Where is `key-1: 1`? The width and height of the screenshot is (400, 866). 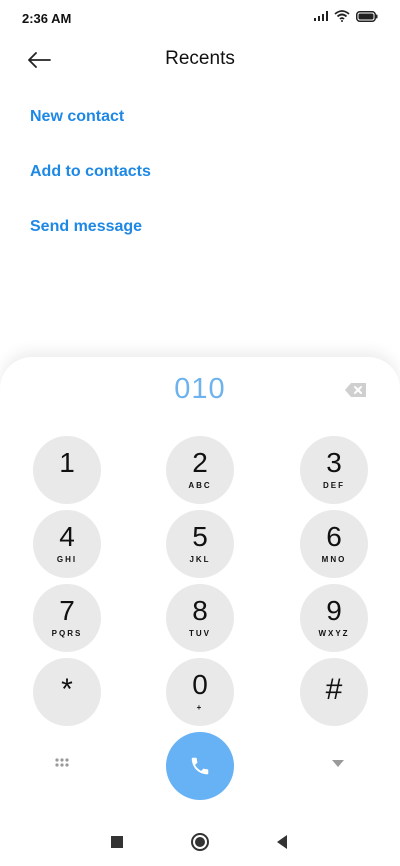 key-1: 1 is located at coordinates (67, 470).